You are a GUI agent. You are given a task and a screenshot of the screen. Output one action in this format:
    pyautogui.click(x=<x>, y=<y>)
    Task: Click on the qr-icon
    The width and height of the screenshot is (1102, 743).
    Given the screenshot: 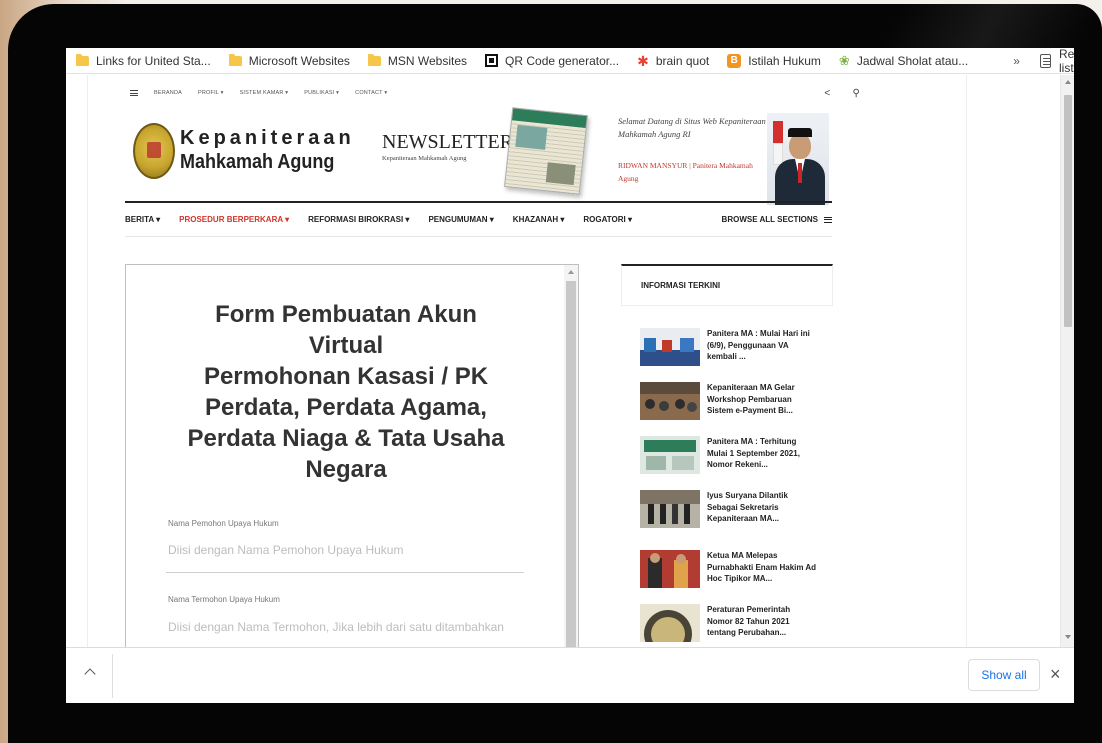 What is the action you would take?
    pyautogui.click(x=492, y=60)
    